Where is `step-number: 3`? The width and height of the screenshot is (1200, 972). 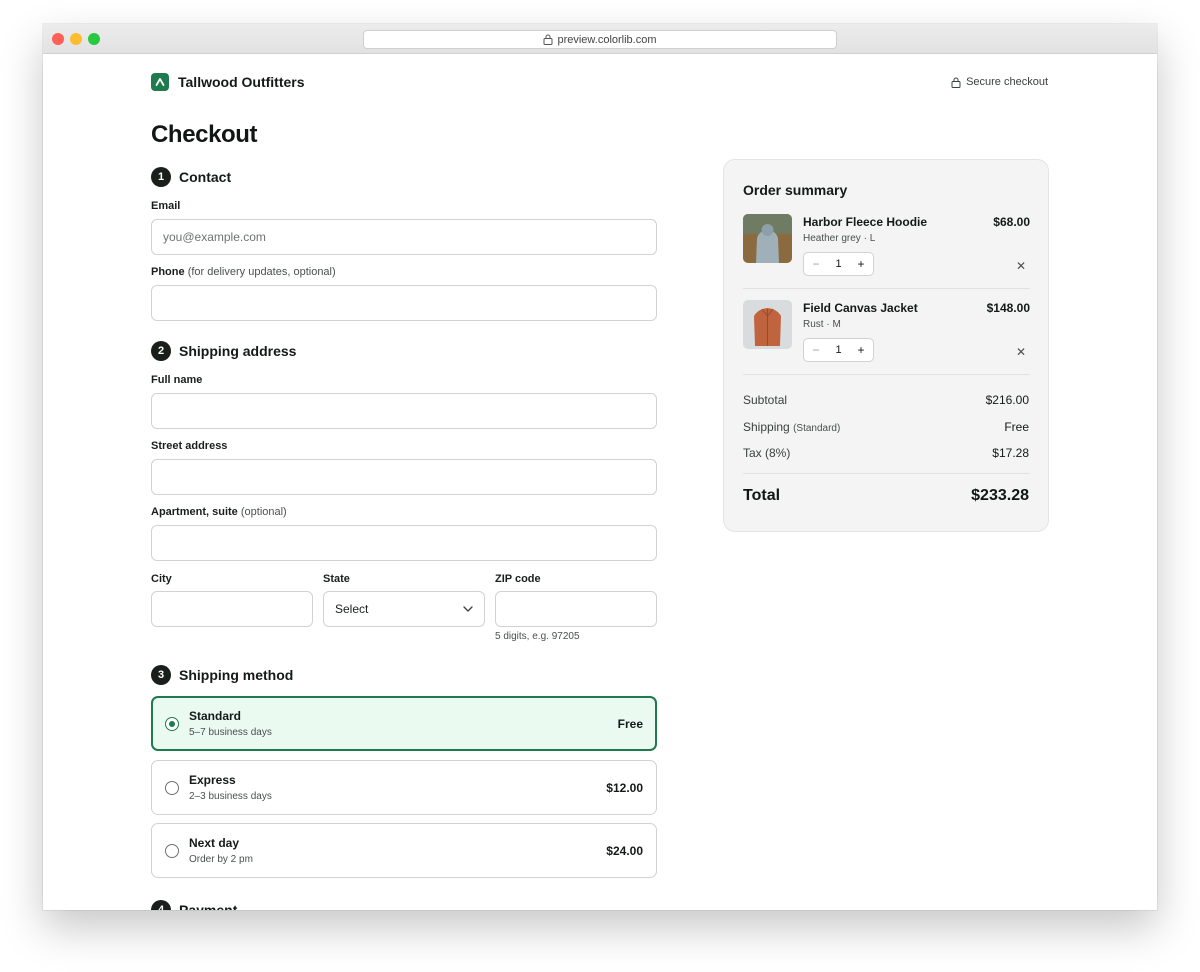
step-number: 3 is located at coordinates (161, 675).